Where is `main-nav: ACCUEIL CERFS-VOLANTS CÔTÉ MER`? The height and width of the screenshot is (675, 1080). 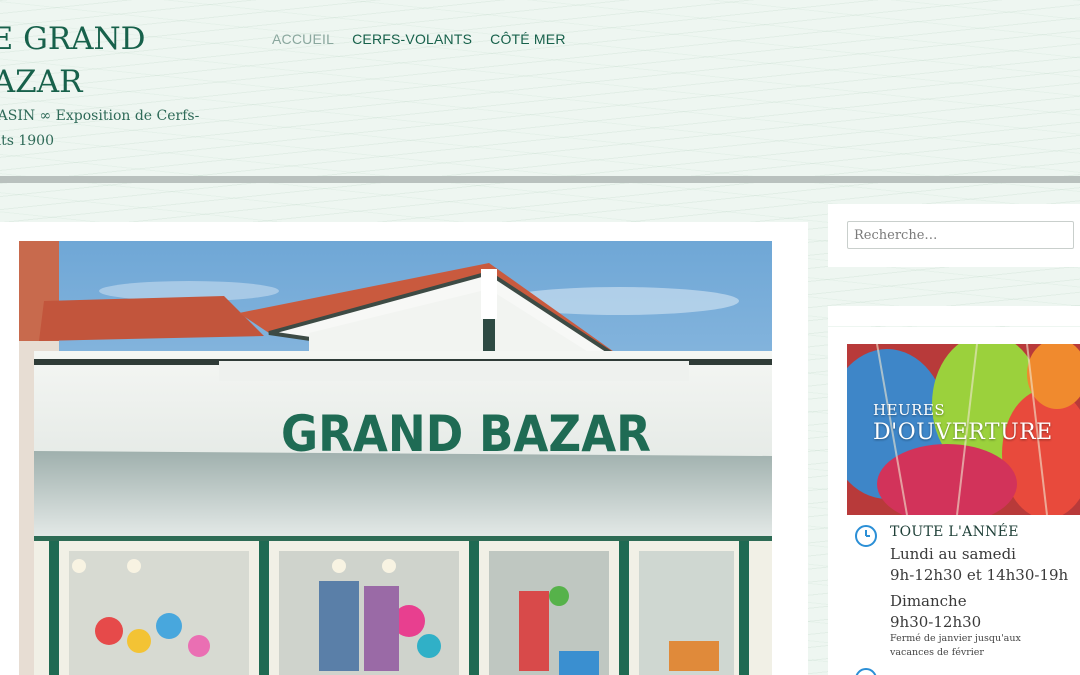 main-nav: ACCUEIL CERFS-VOLANTS CÔTÉ MER is located at coordinates (419, 39).